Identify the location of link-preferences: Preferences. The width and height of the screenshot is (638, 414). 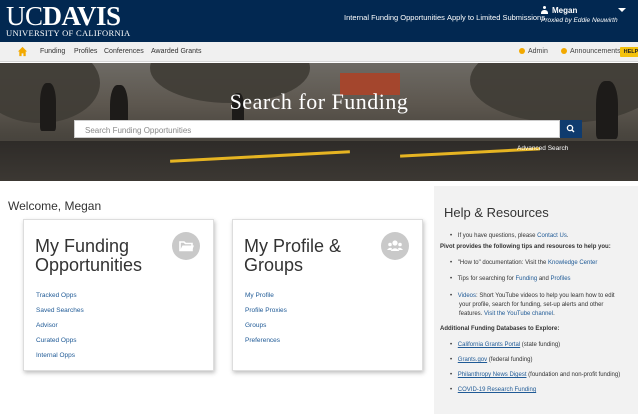
(262, 340).